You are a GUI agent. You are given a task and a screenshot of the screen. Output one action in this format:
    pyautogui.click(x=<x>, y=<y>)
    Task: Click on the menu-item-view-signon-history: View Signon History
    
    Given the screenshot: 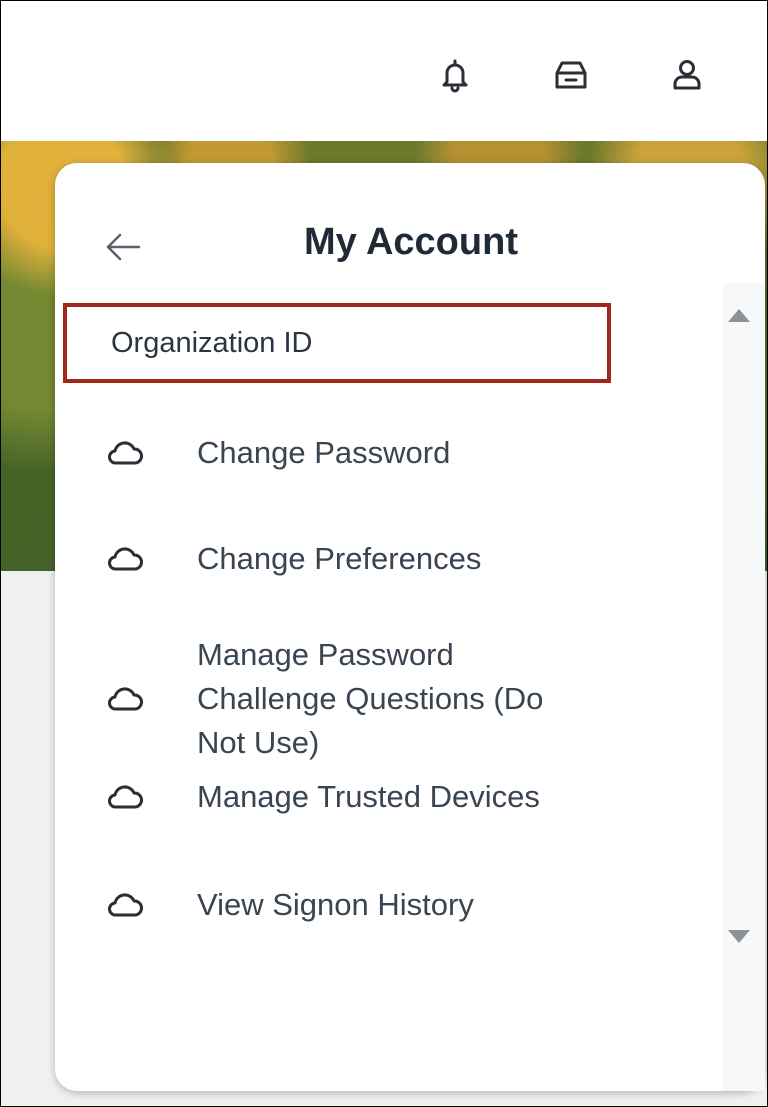 What is the action you would take?
    pyautogui.click(x=407, y=905)
    